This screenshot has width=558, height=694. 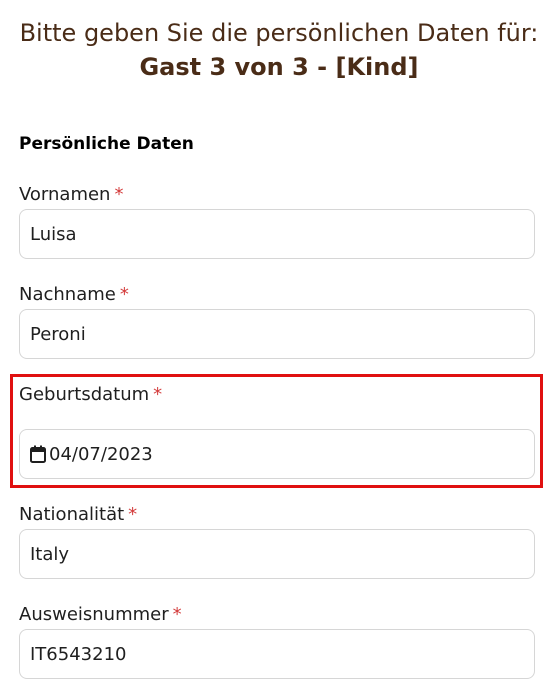 What do you see at coordinates (78, 654) in the screenshot?
I see `ausweisnummer-value: IT6543210` at bounding box center [78, 654].